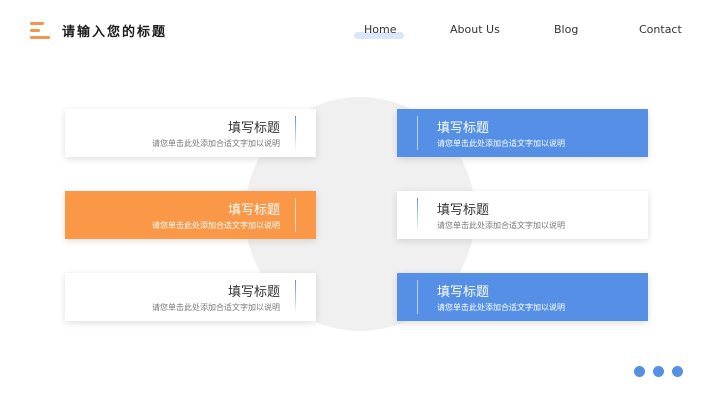 Image resolution: width=720 pixels, height=405 pixels. I want to click on nav-contact: Contact, so click(660, 29).